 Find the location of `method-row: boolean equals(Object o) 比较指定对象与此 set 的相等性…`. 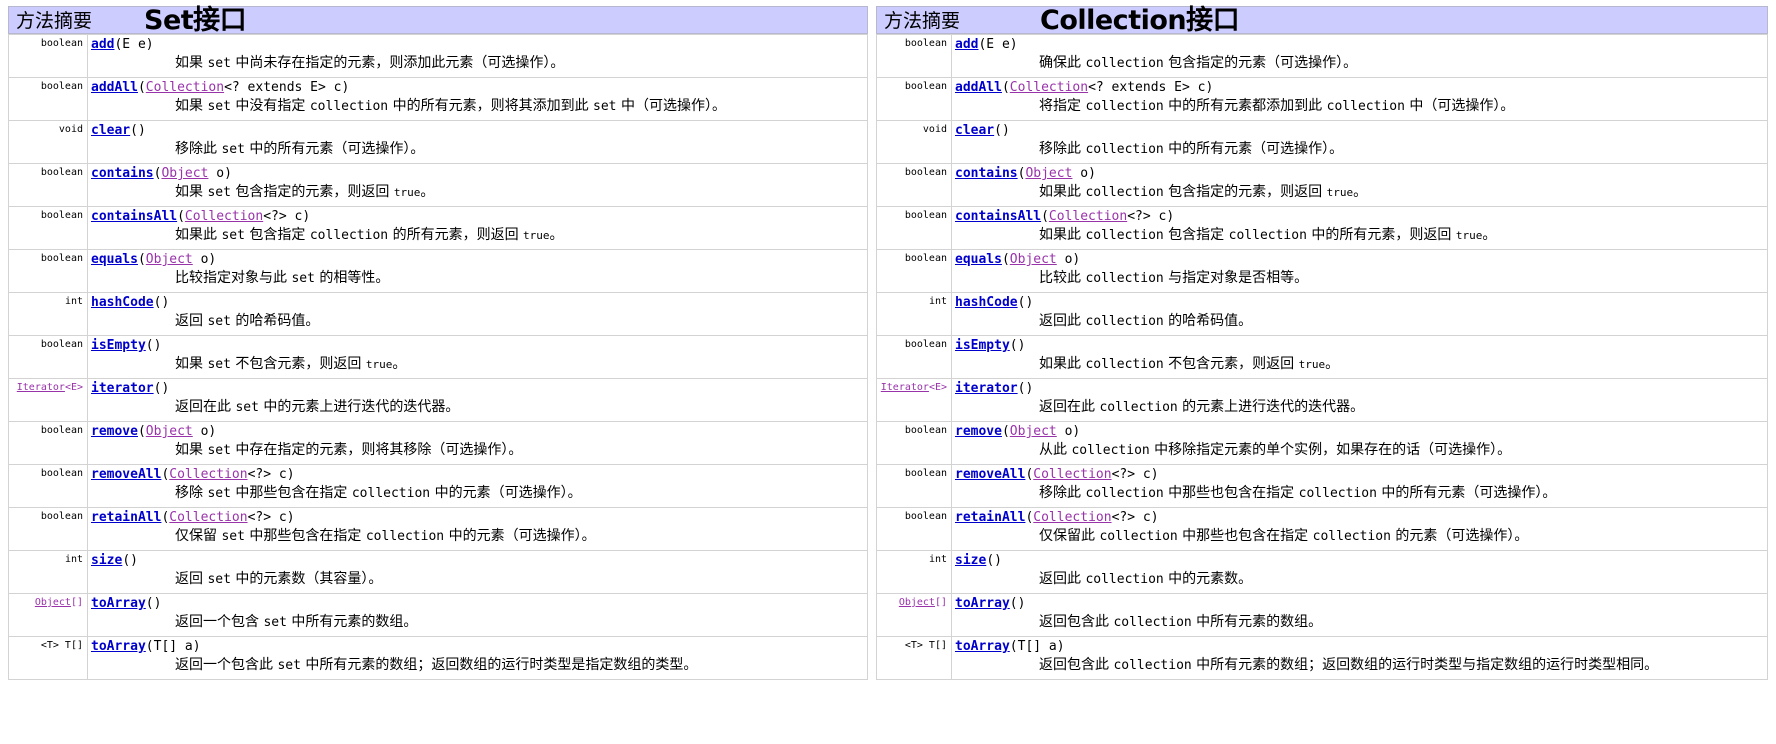

method-row: boolean equals(Object o) 比较指定对象与此 set 的相等性… is located at coordinates (438, 271).